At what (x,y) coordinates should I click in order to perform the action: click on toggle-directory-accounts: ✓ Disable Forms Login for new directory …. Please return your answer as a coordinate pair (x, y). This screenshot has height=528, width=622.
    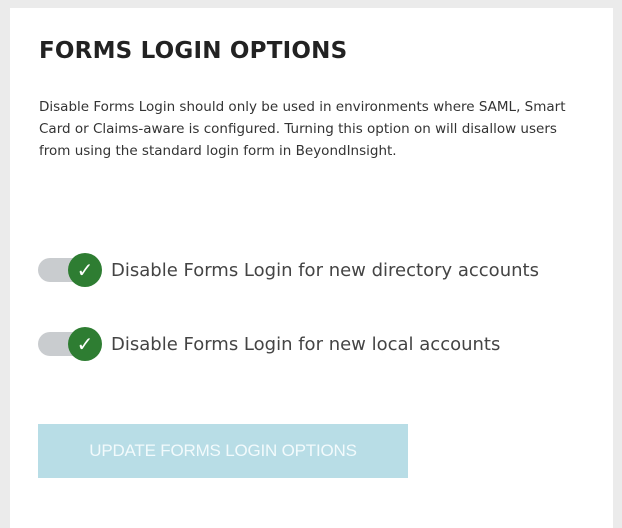
    Looking at the image, I should click on (288, 270).